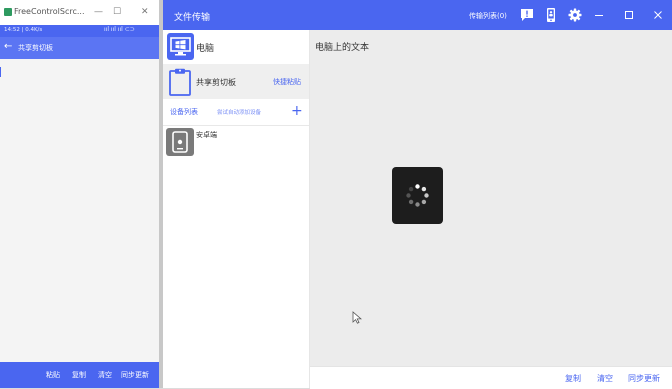 This screenshot has width=672, height=389. I want to click on pc-text-heading: 电脑上的文本, so click(342, 48).